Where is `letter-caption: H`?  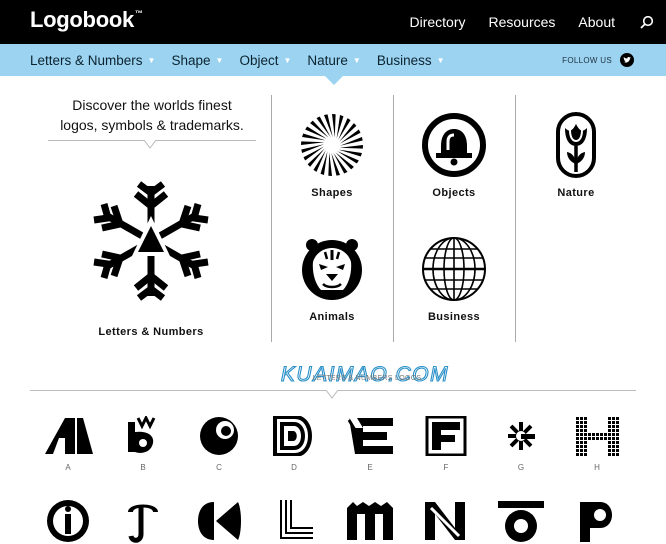
letter-caption: H is located at coordinates (597, 467).